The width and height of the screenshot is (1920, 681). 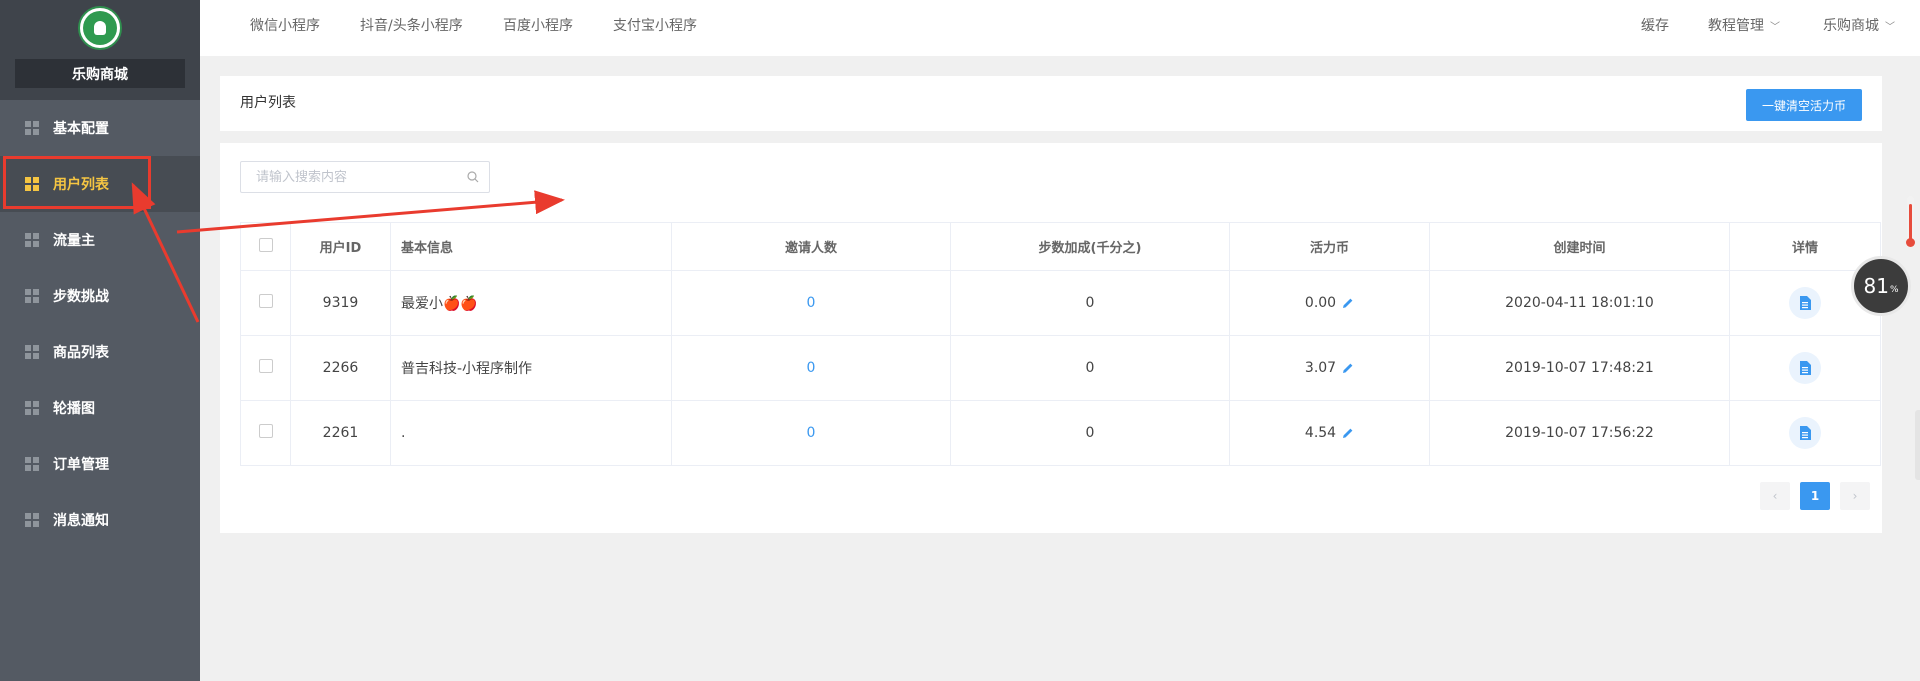 What do you see at coordinates (1851, 26) in the screenshot?
I see `store-menu-label: 乐购商城` at bounding box center [1851, 26].